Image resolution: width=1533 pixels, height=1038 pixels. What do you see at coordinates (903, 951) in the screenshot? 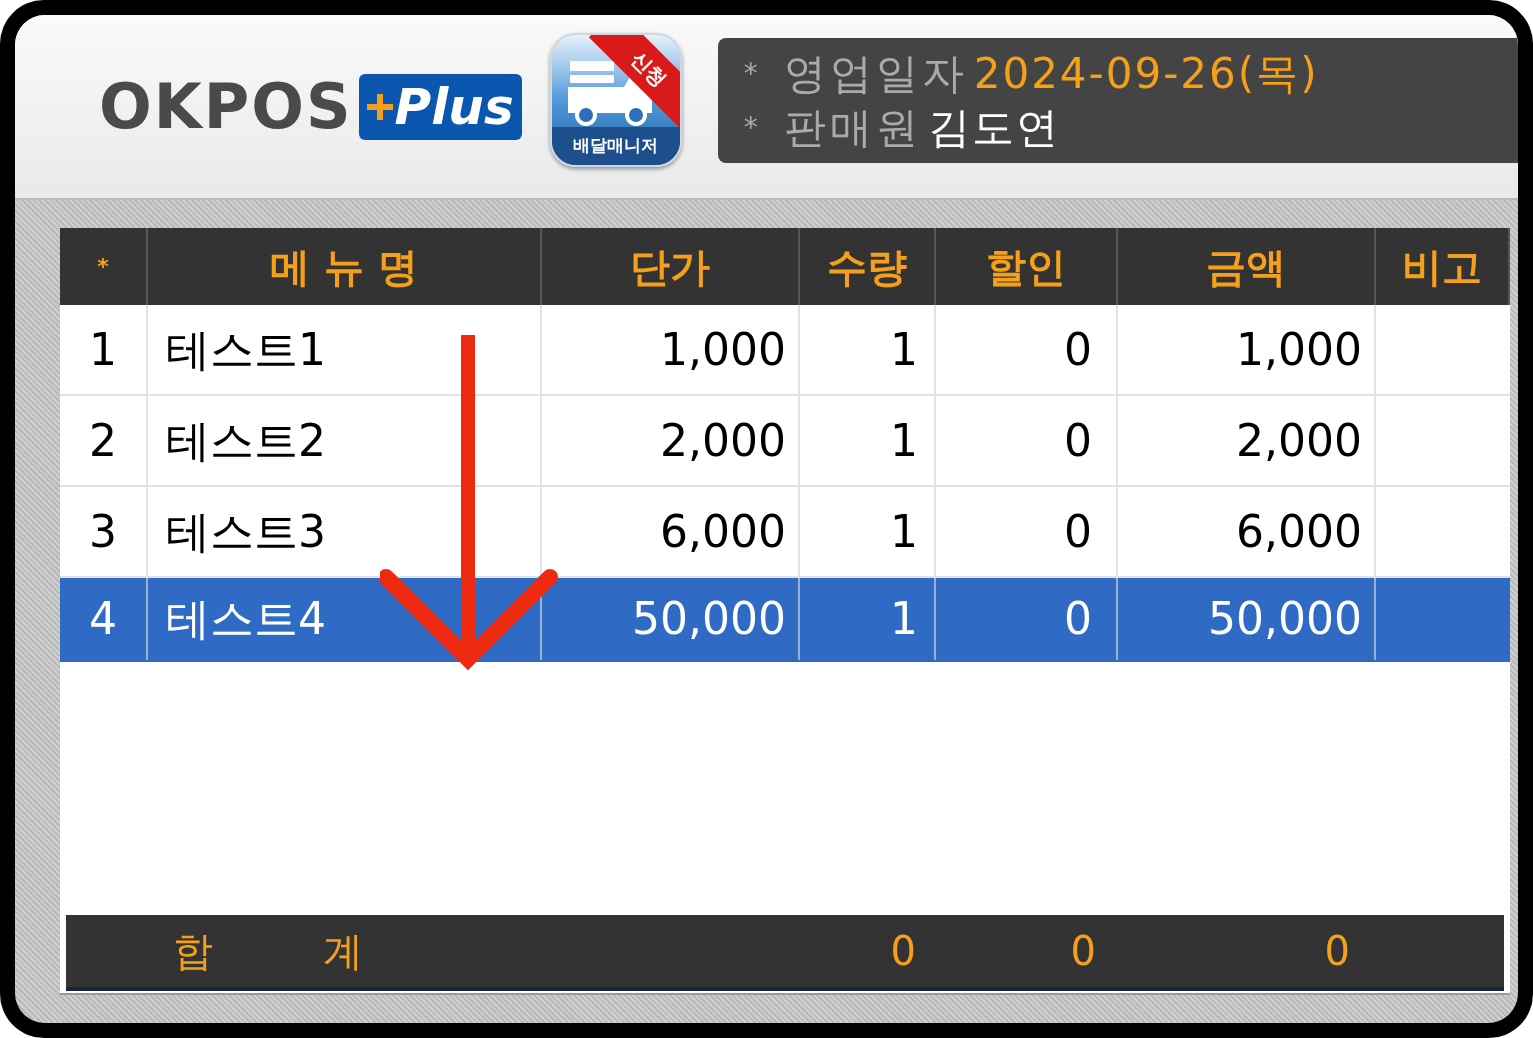
I see `total-quantity: 0` at bounding box center [903, 951].